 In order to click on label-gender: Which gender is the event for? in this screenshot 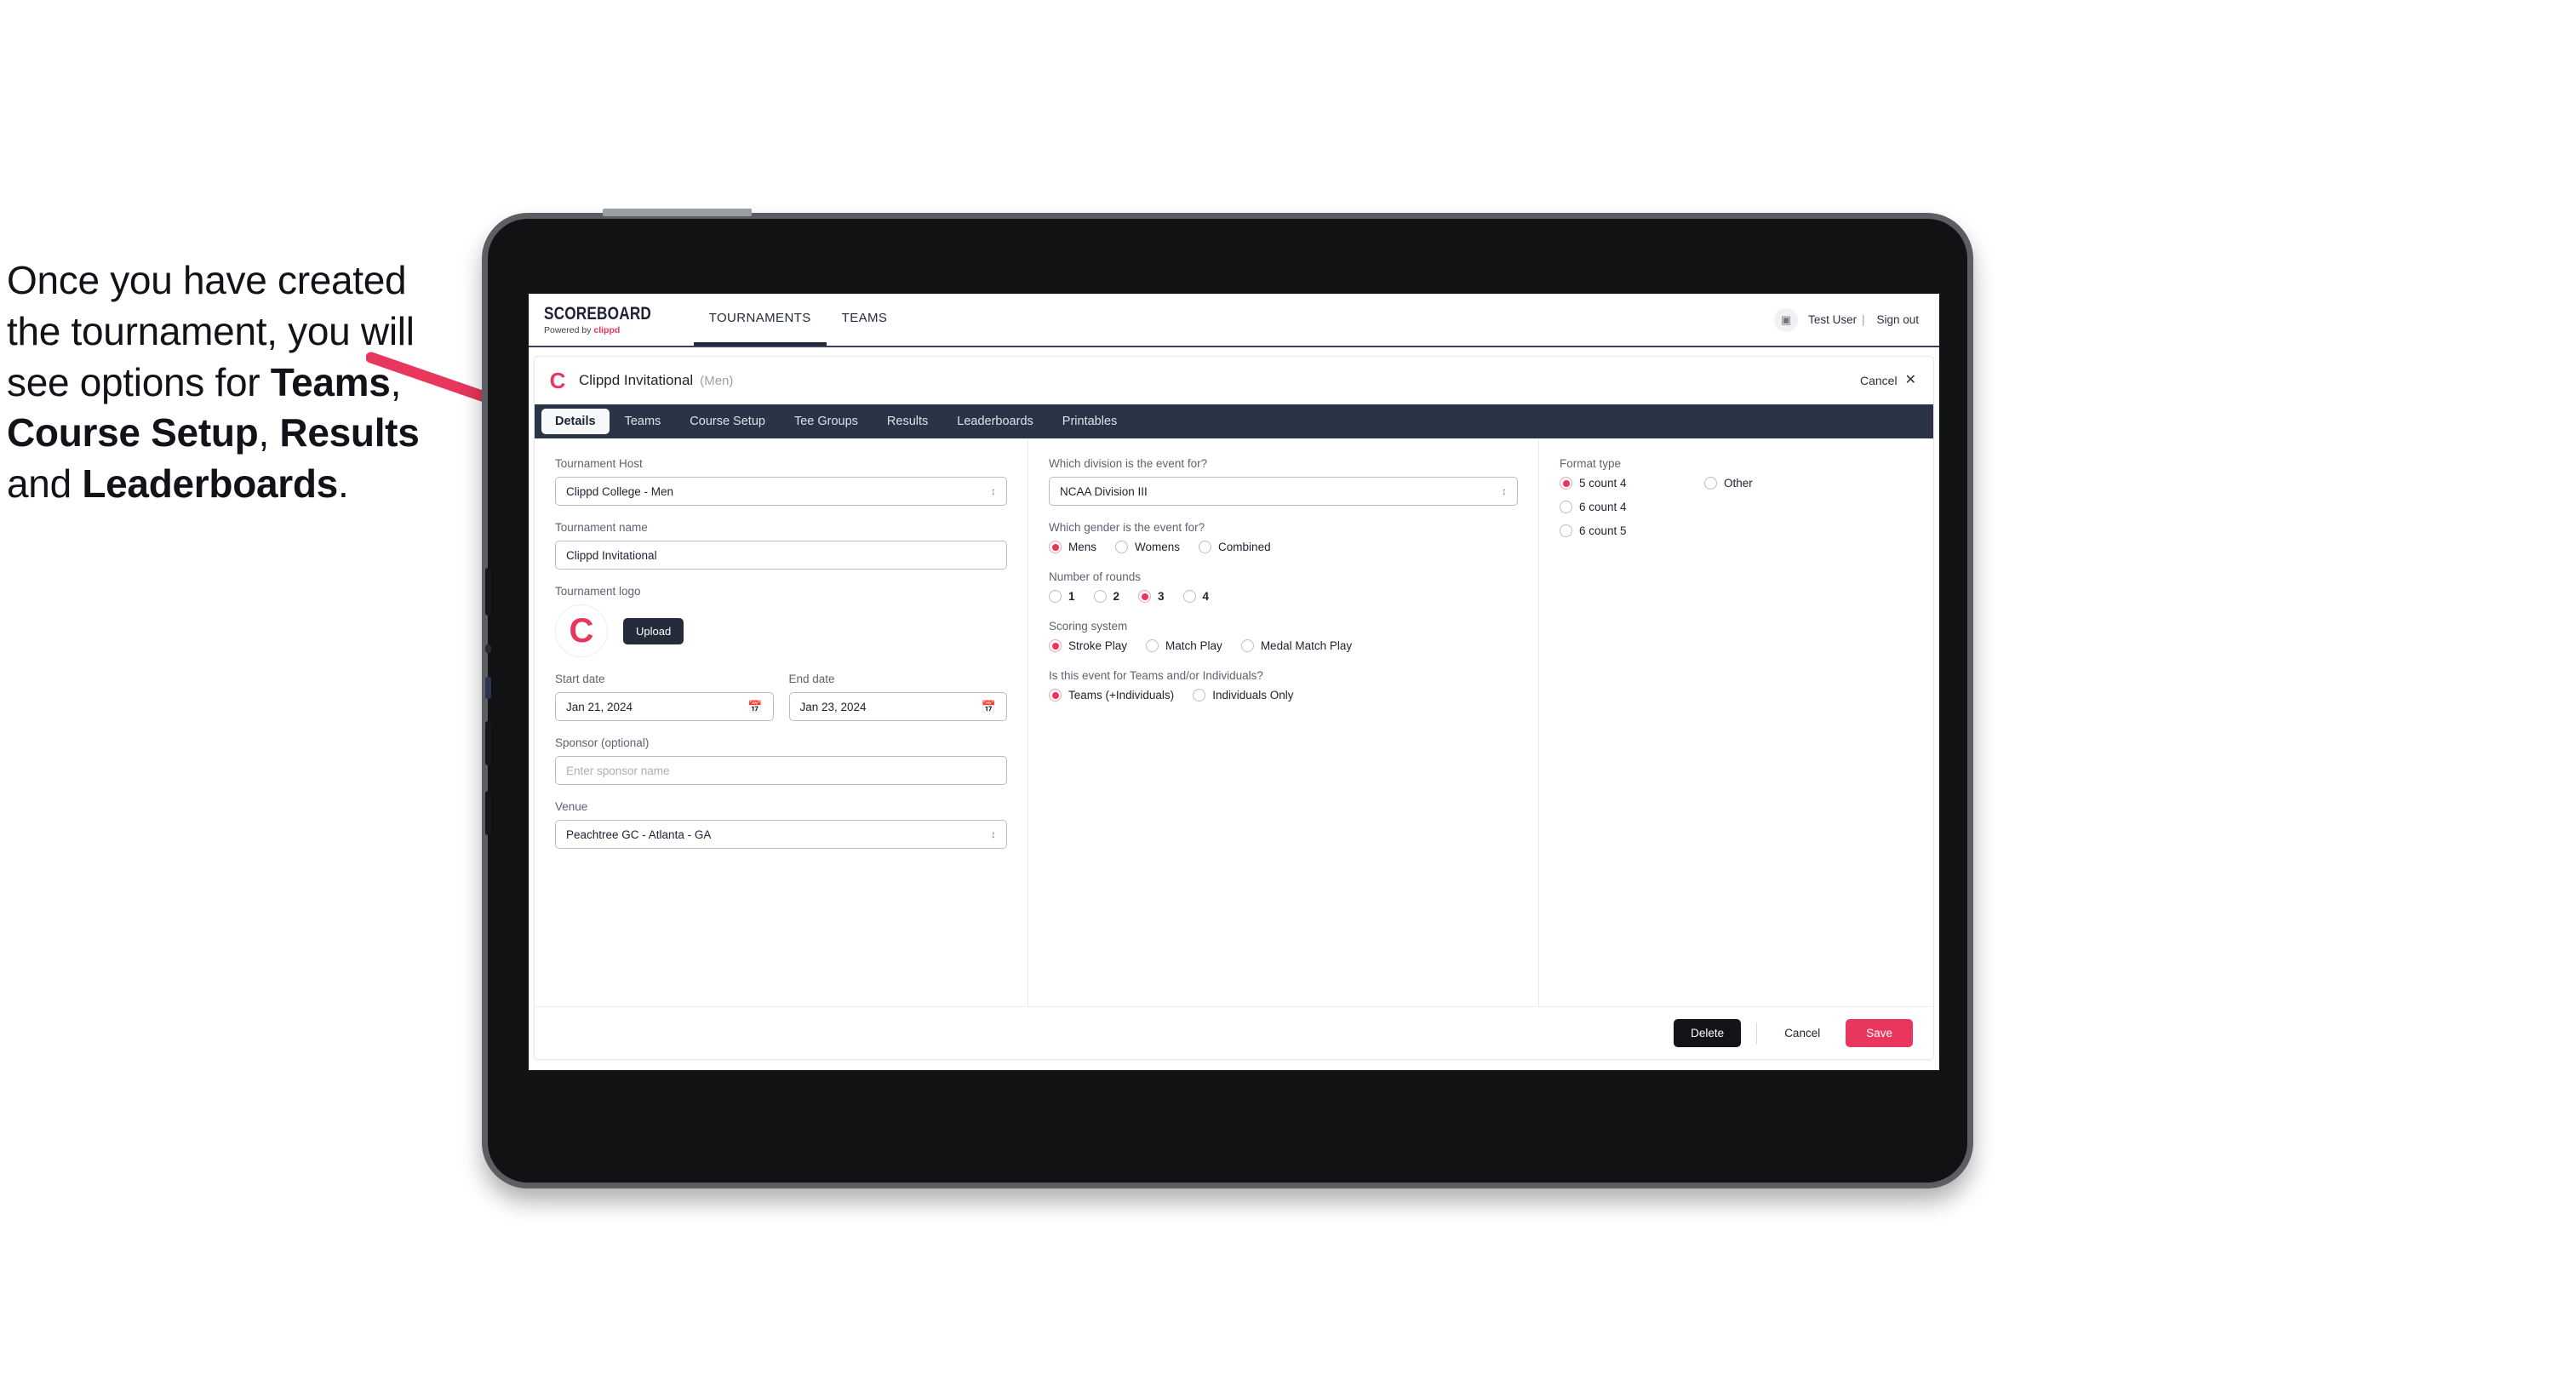, I will do `click(1127, 527)`.